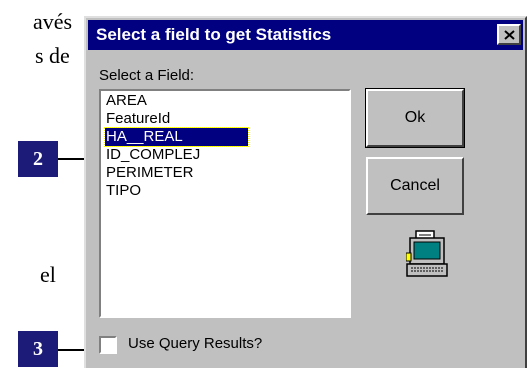 The width and height of the screenshot is (527, 368). Describe the element at coordinates (176, 137) in the screenshot. I see `list-item-ha-real: HA__REAL` at that location.